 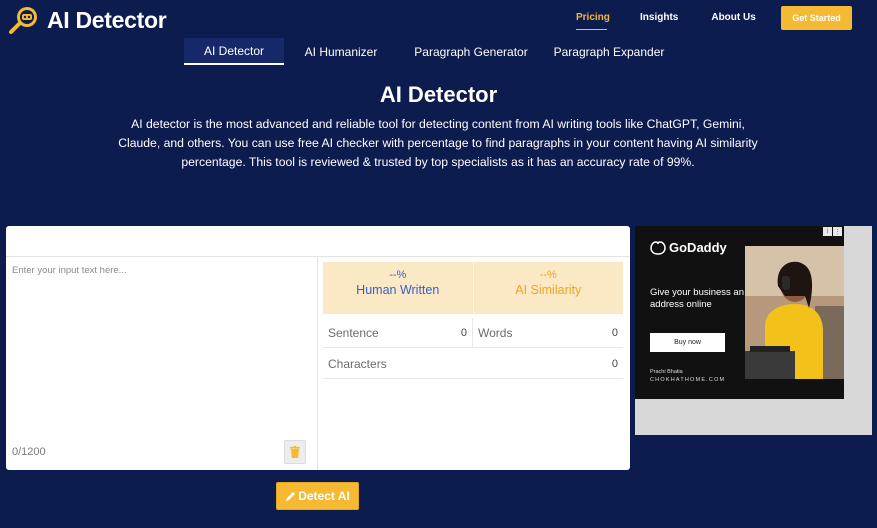 What do you see at coordinates (353, 332) in the screenshot?
I see `sentence-label: Sentence` at bounding box center [353, 332].